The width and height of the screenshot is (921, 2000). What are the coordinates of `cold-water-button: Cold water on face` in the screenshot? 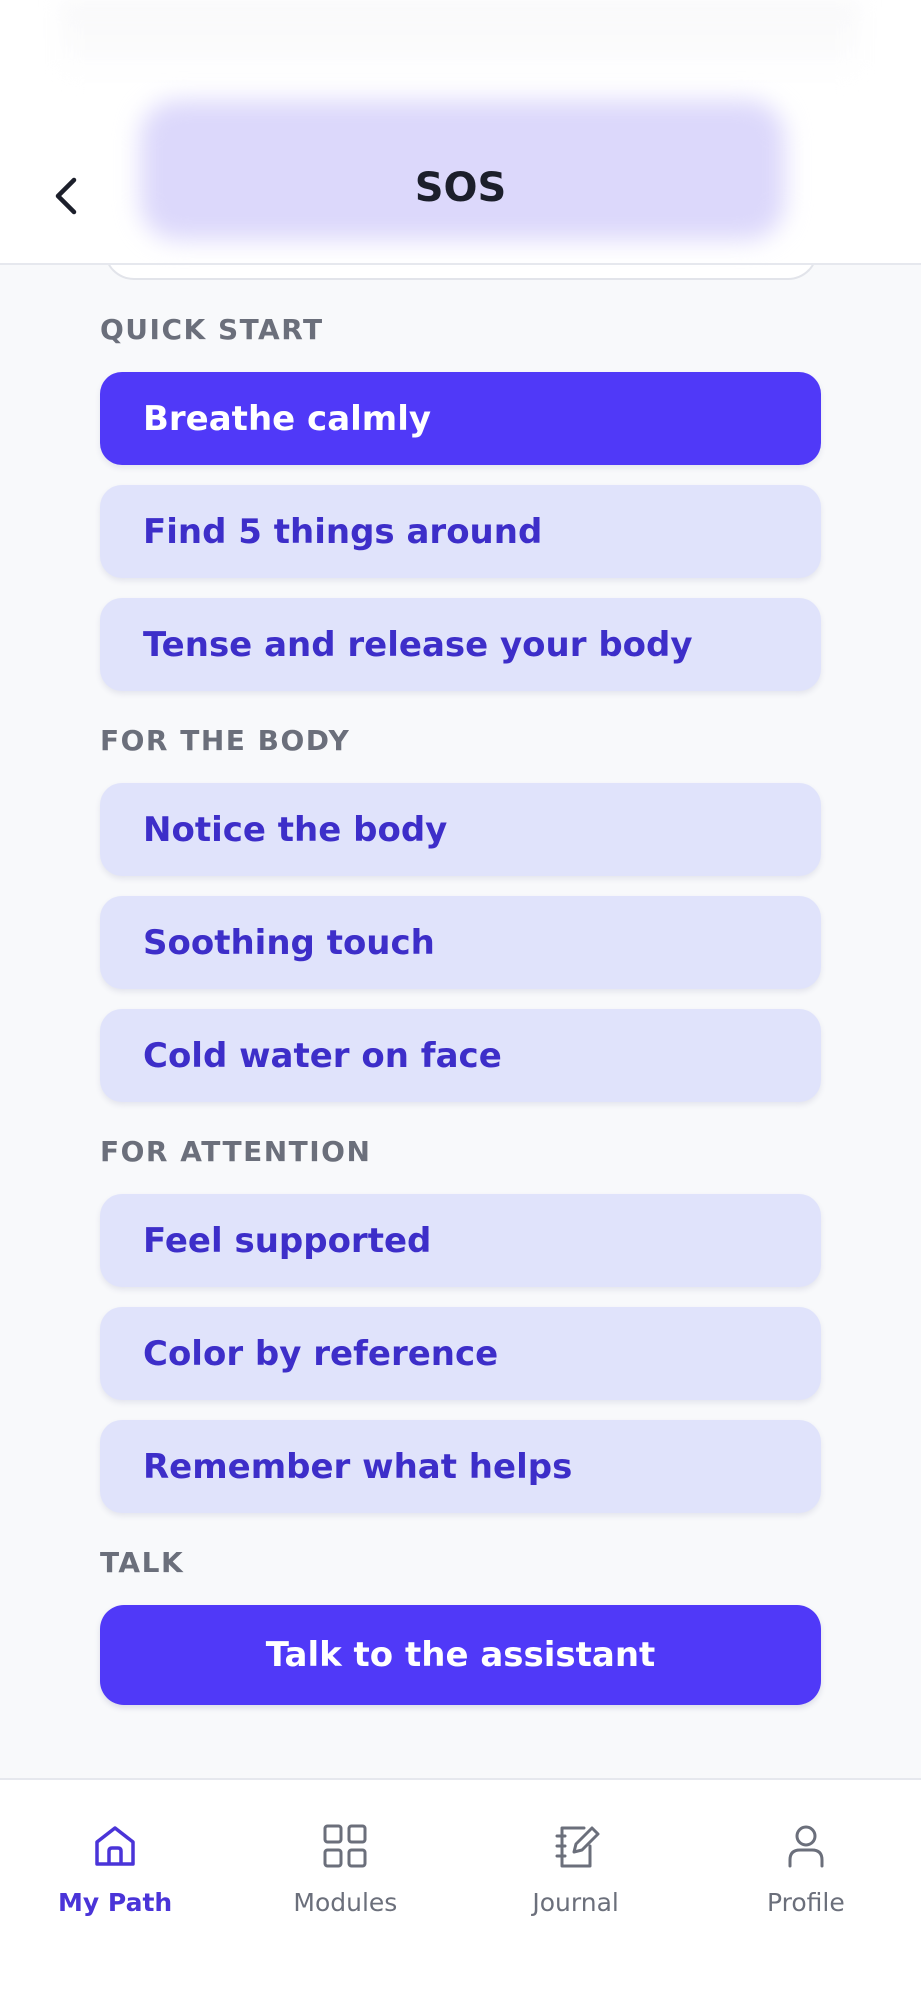 It's located at (460, 1055).